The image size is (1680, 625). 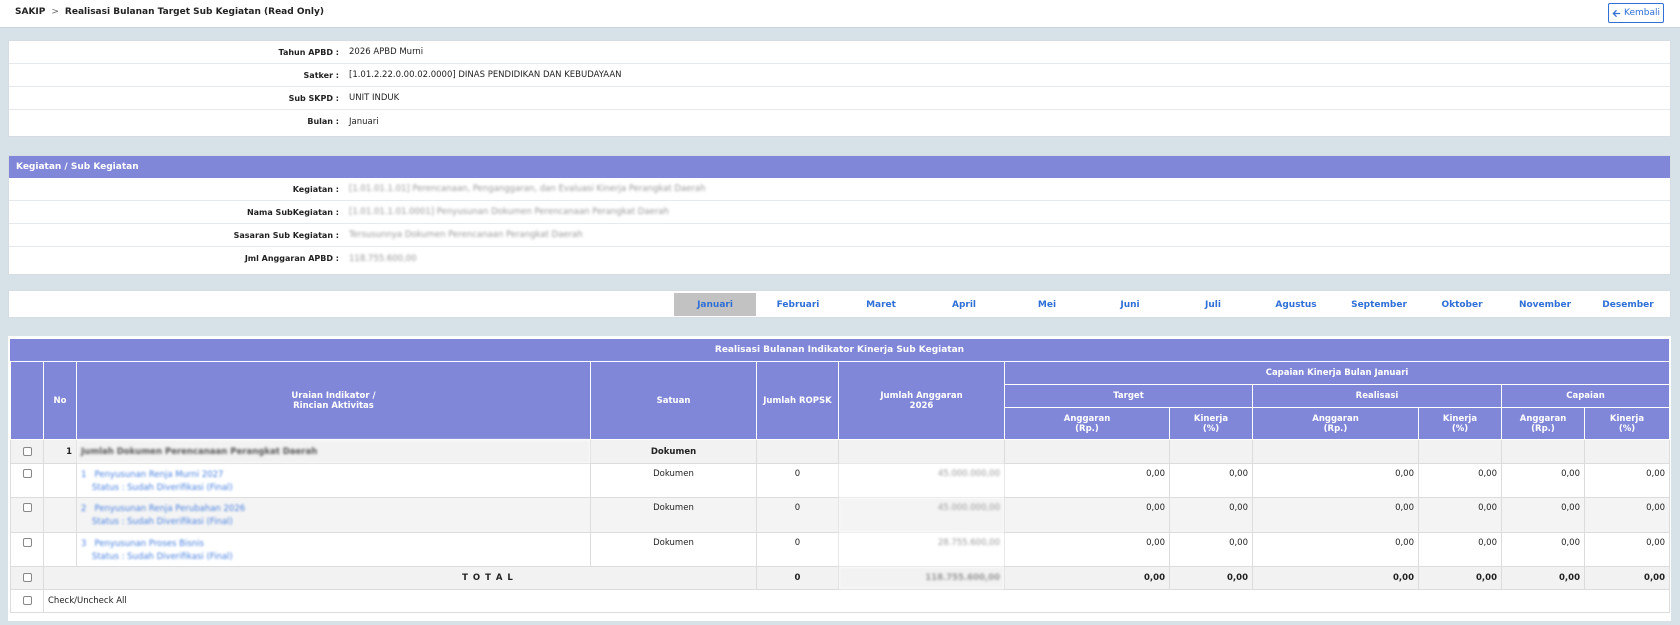 I want to click on tab-juni: Juni, so click(x=1130, y=304).